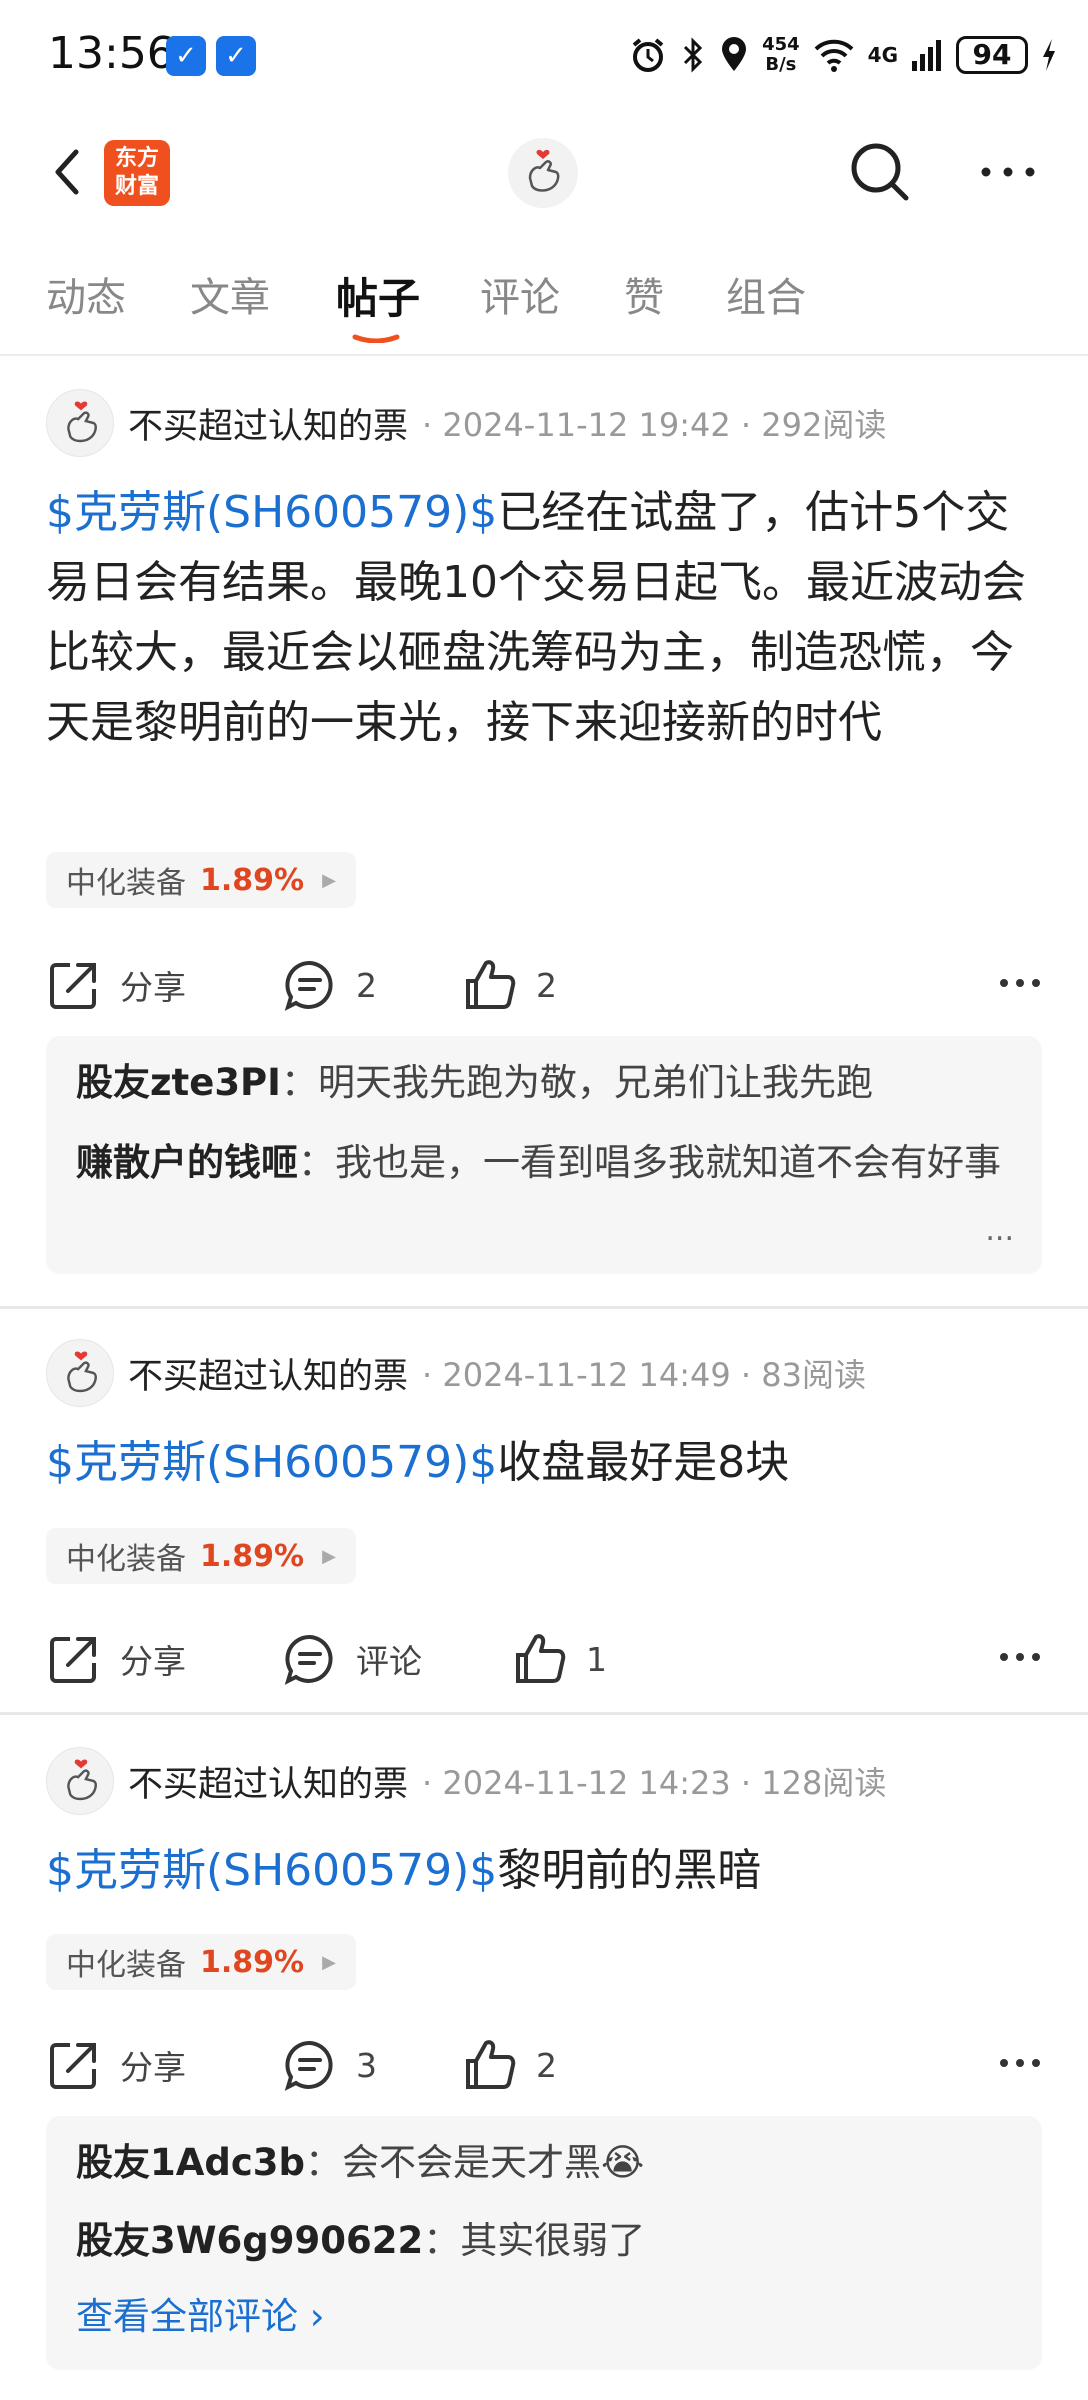 The image size is (1088, 2400). What do you see at coordinates (376, 338) in the screenshot?
I see `active-tab-indicator` at bounding box center [376, 338].